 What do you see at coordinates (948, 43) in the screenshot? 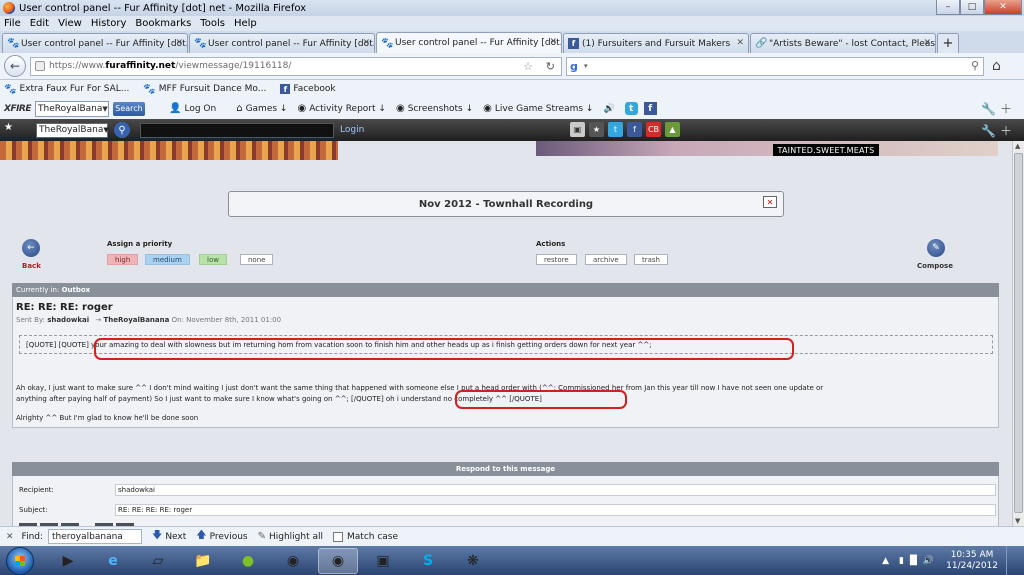
I see `new-tab-button: +` at bounding box center [948, 43].